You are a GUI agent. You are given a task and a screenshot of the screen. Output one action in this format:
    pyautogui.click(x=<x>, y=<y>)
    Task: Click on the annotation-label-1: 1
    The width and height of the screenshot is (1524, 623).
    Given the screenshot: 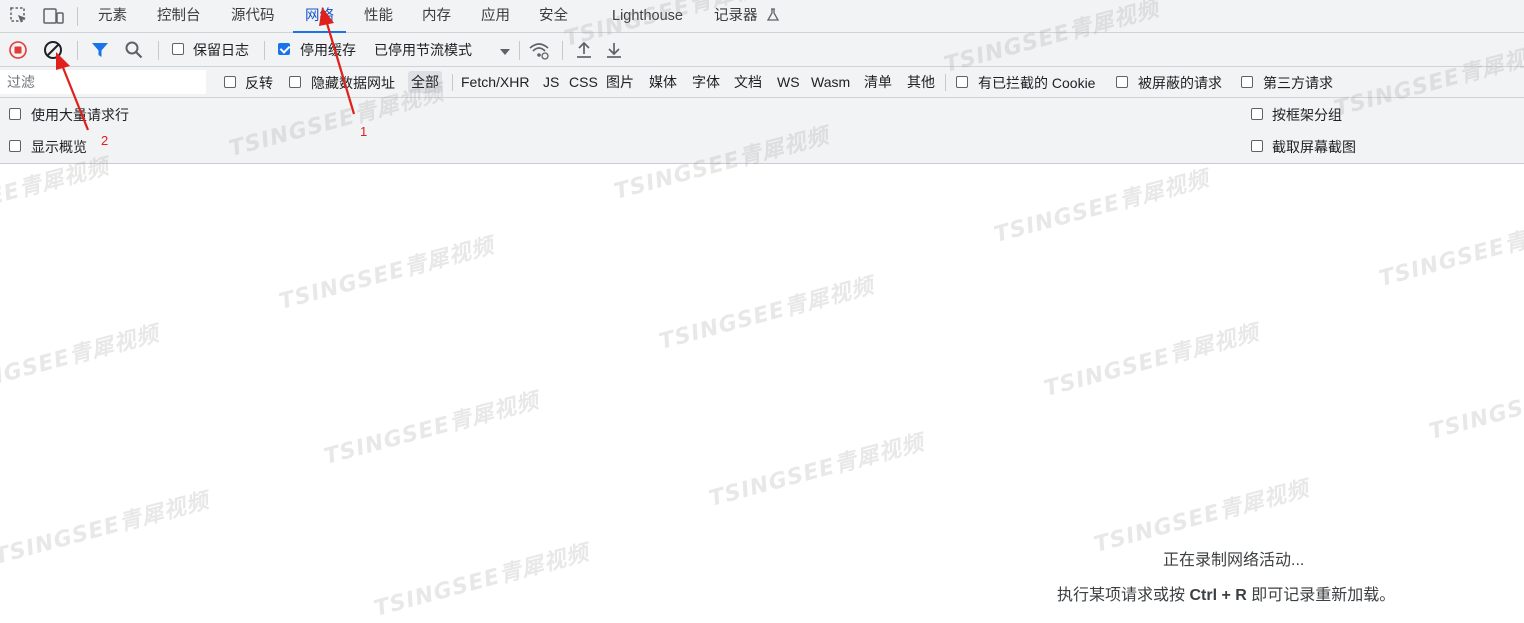 What is the action you would take?
    pyautogui.click(x=364, y=131)
    